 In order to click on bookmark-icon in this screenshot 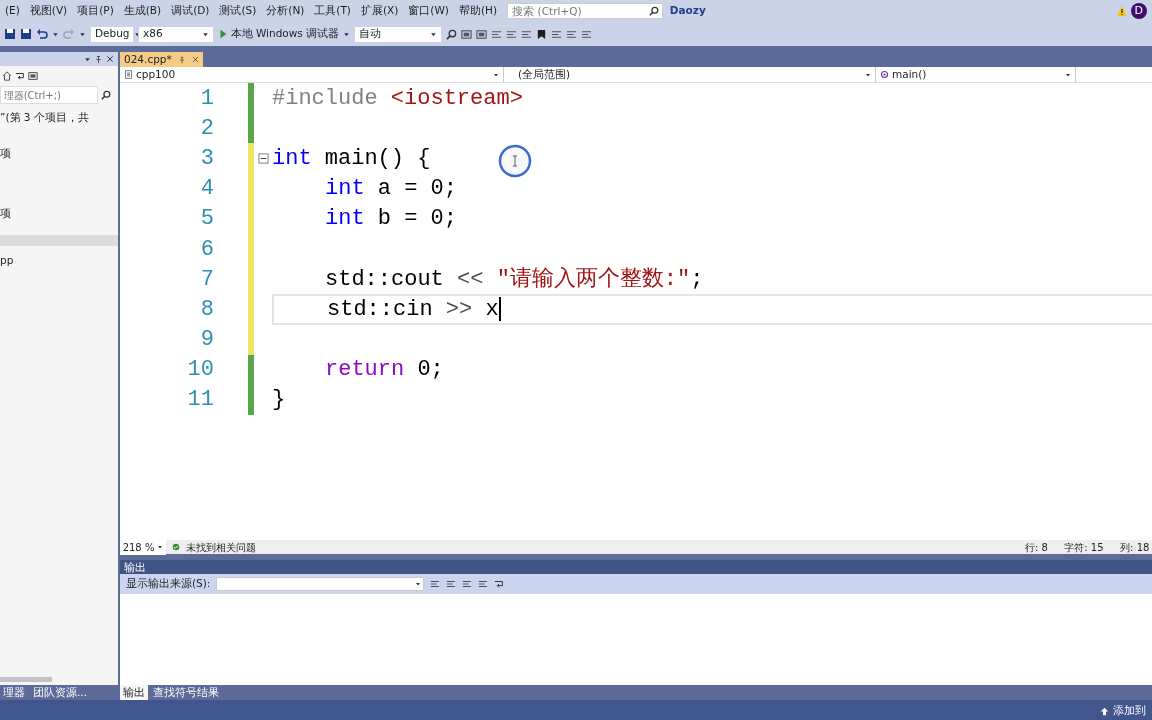, I will do `click(542, 34)`.